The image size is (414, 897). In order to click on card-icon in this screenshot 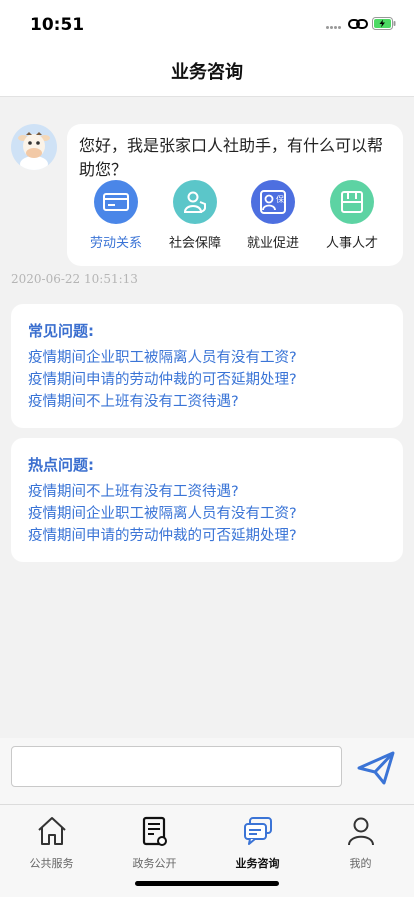, I will do `click(116, 202)`.